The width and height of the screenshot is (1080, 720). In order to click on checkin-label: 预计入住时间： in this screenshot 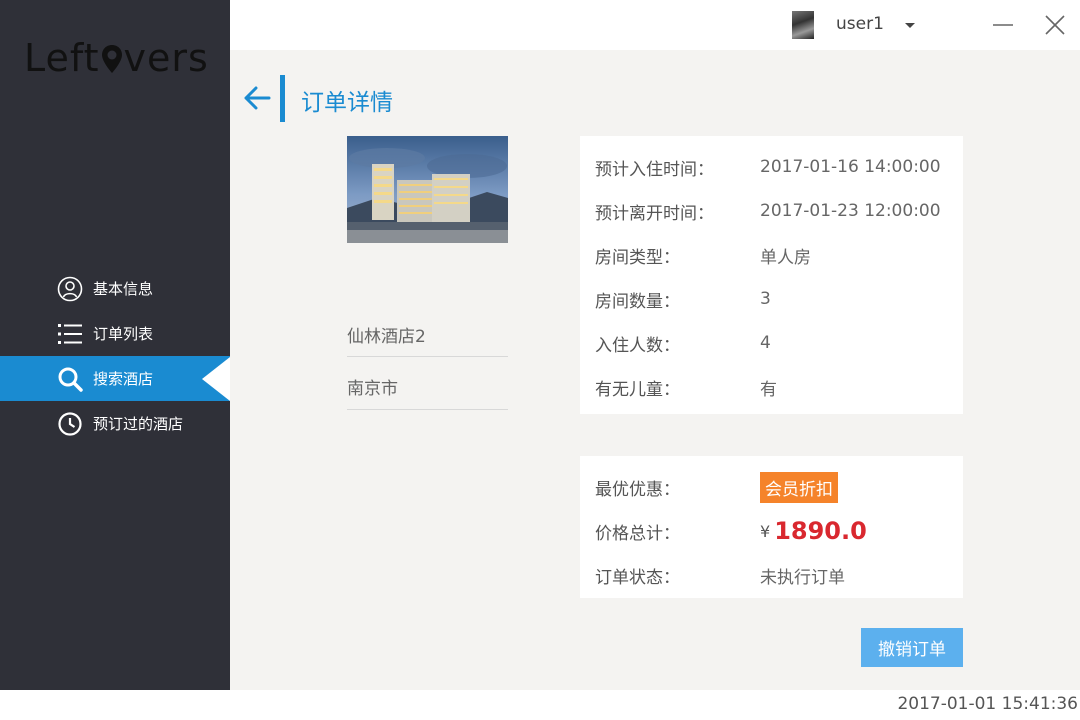, I will do `click(654, 169)`.